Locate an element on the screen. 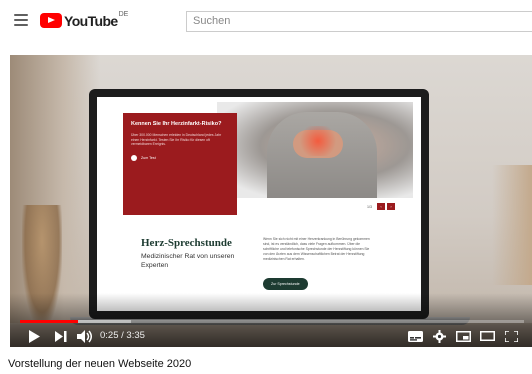 The width and height of the screenshot is (532, 374). heart-pain-photo is located at coordinates (315, 150).